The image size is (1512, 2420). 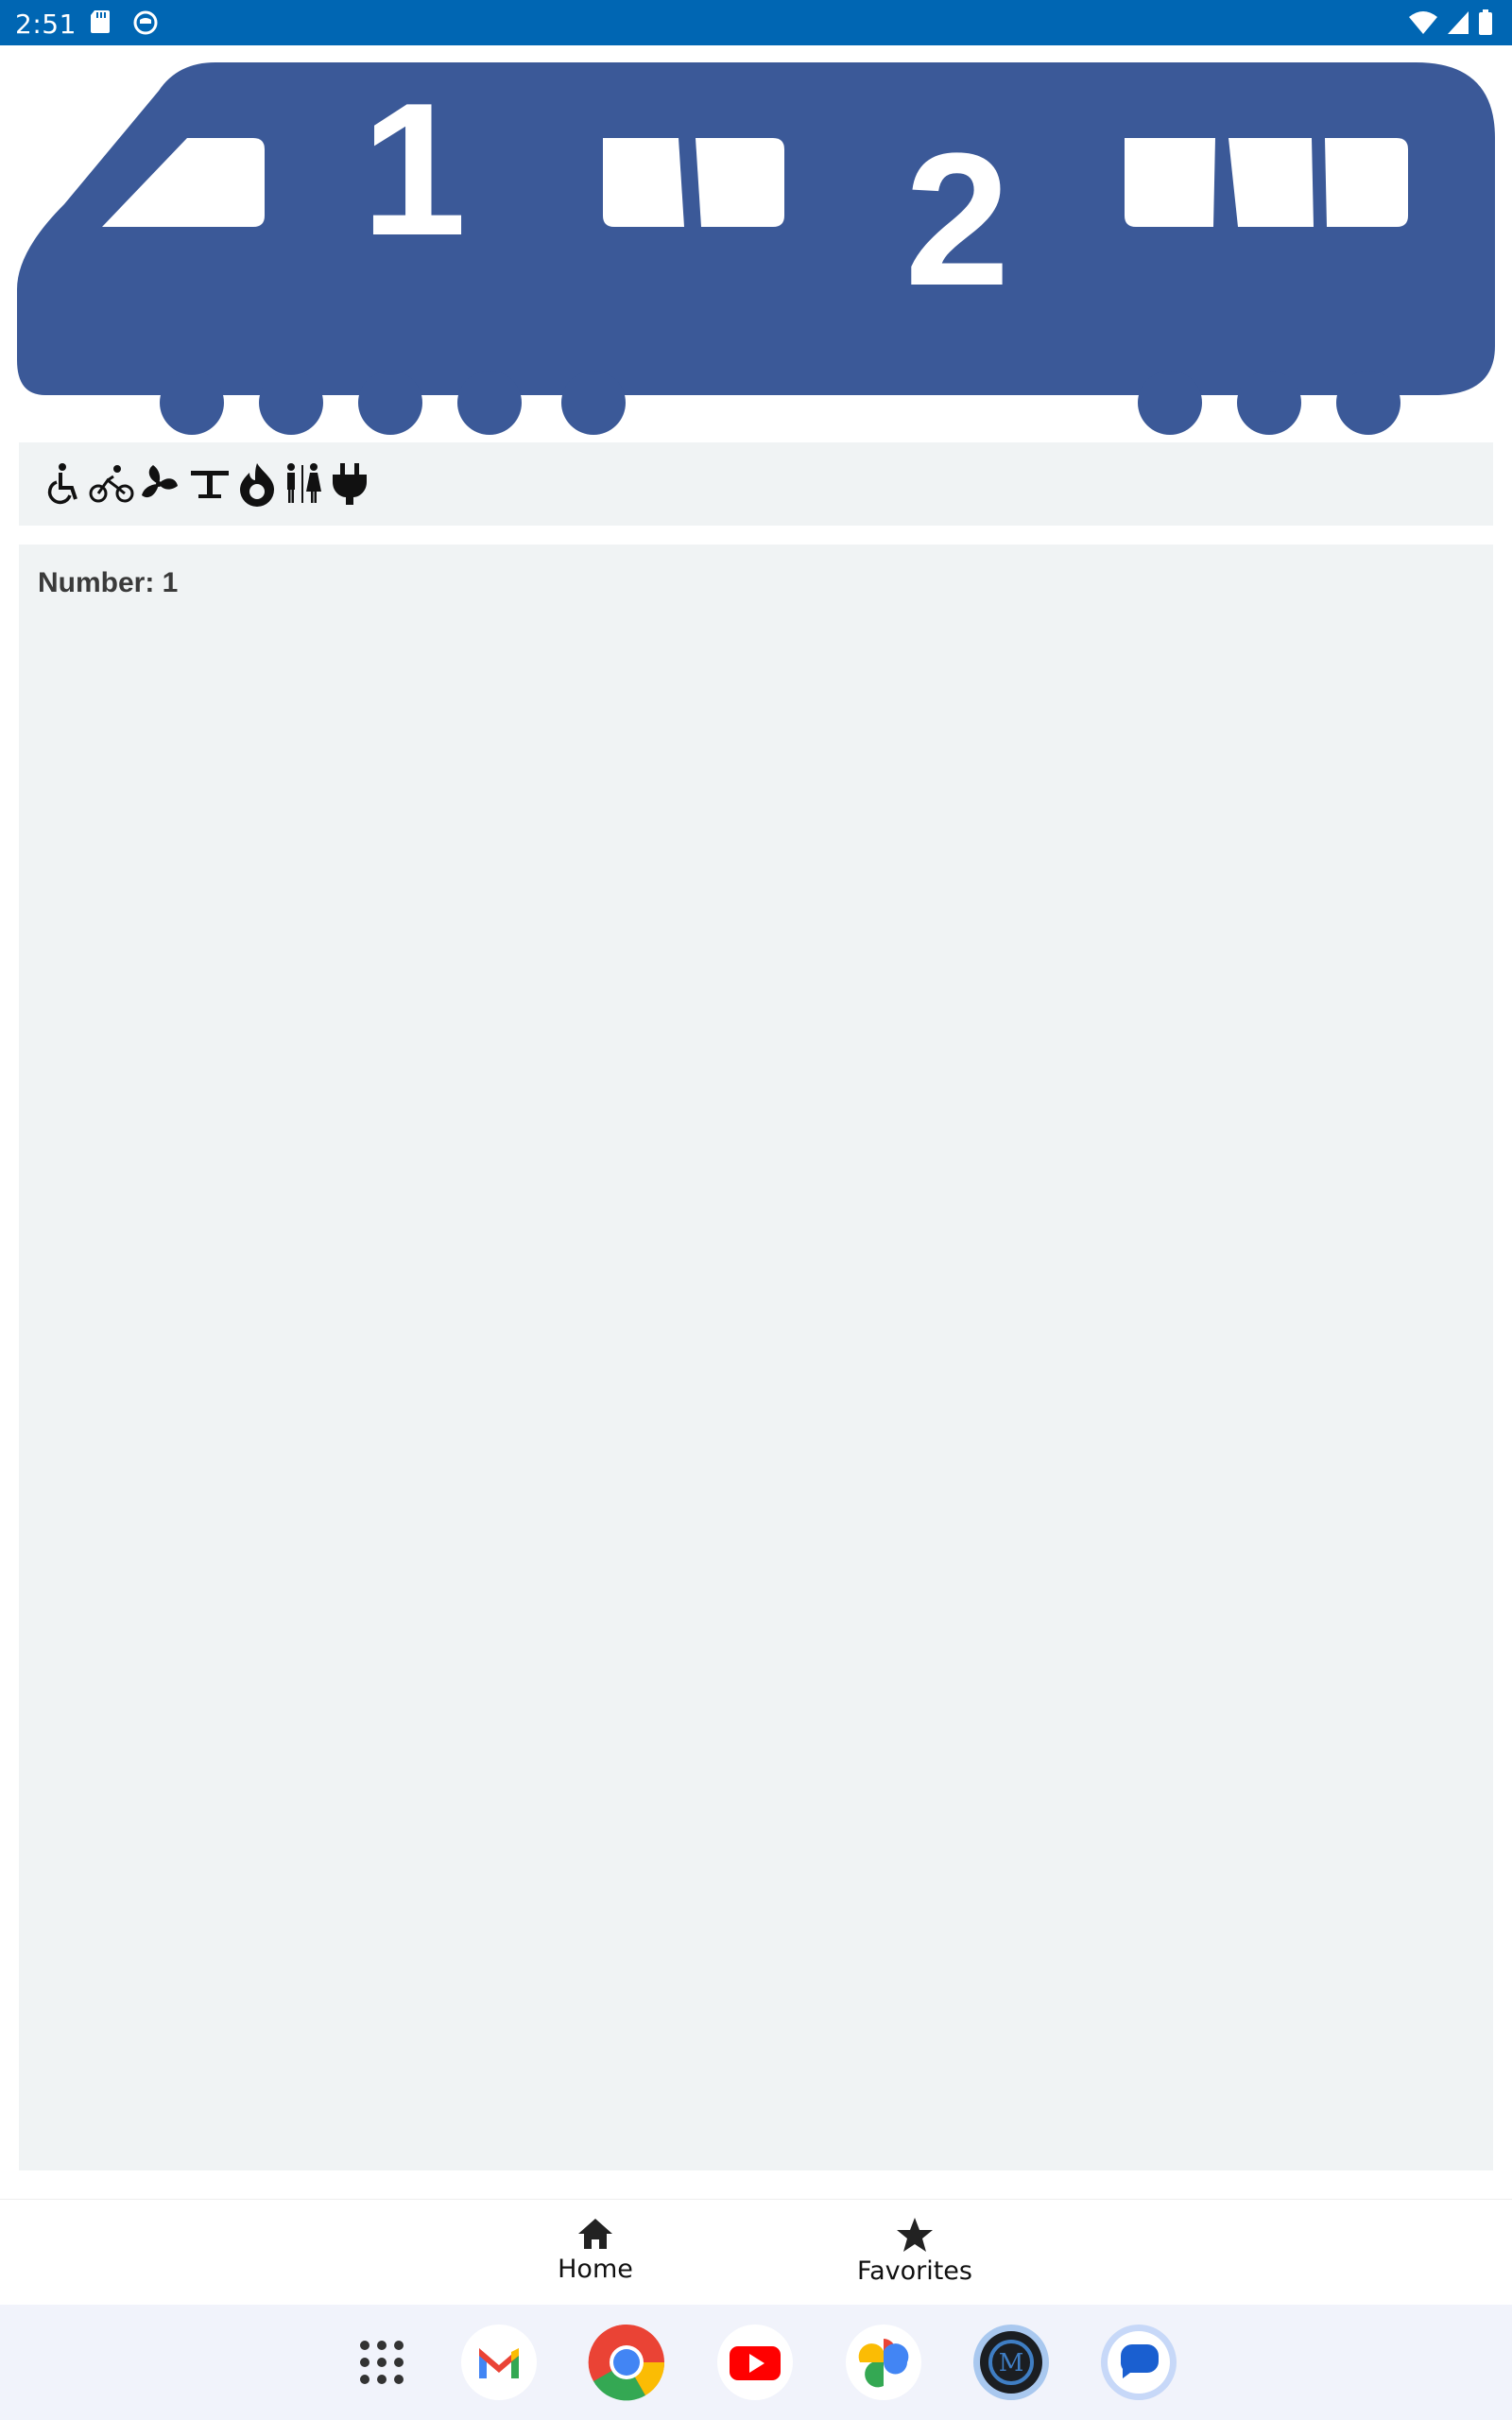 I want to click on flame-icon, so click(x=257, y=485).